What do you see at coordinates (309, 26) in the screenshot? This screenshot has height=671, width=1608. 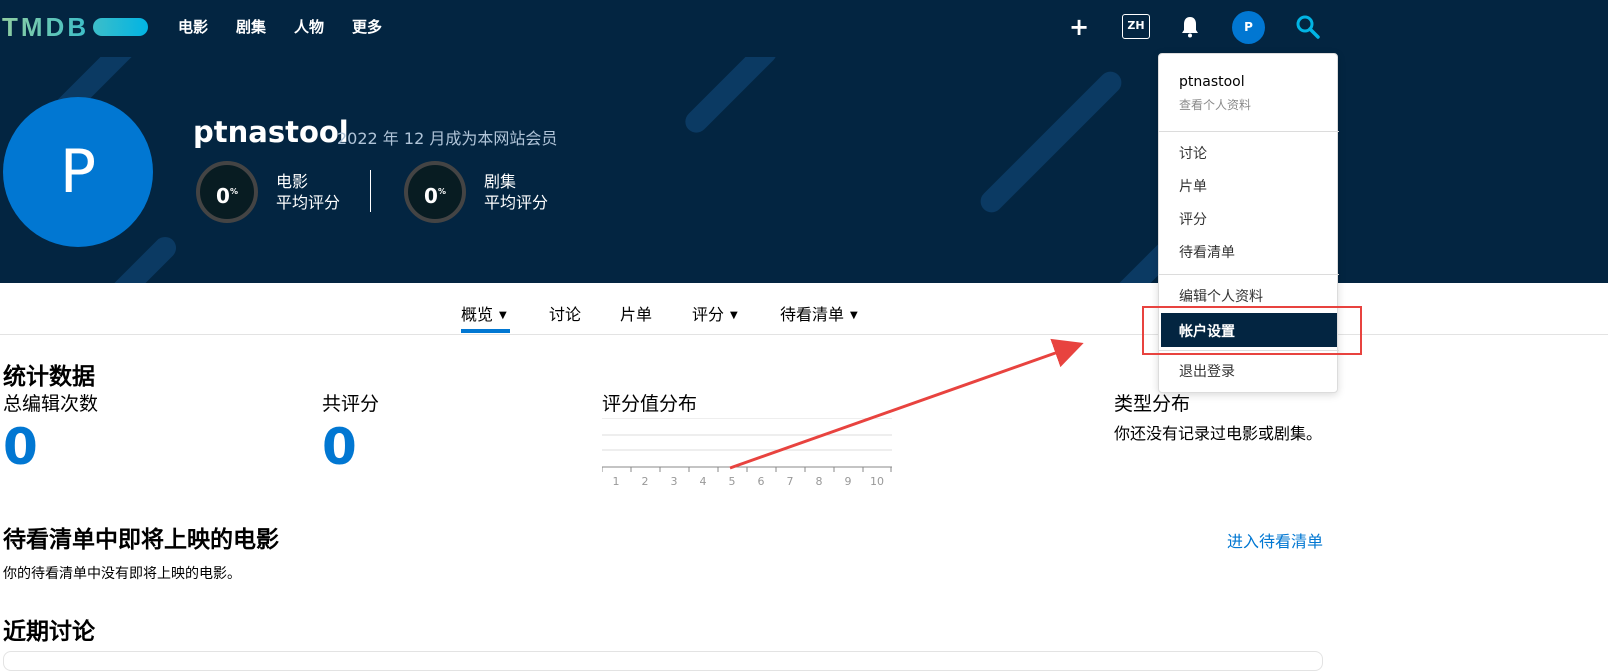 I see `nav-people: 人物` at bounding box center [309, 26].